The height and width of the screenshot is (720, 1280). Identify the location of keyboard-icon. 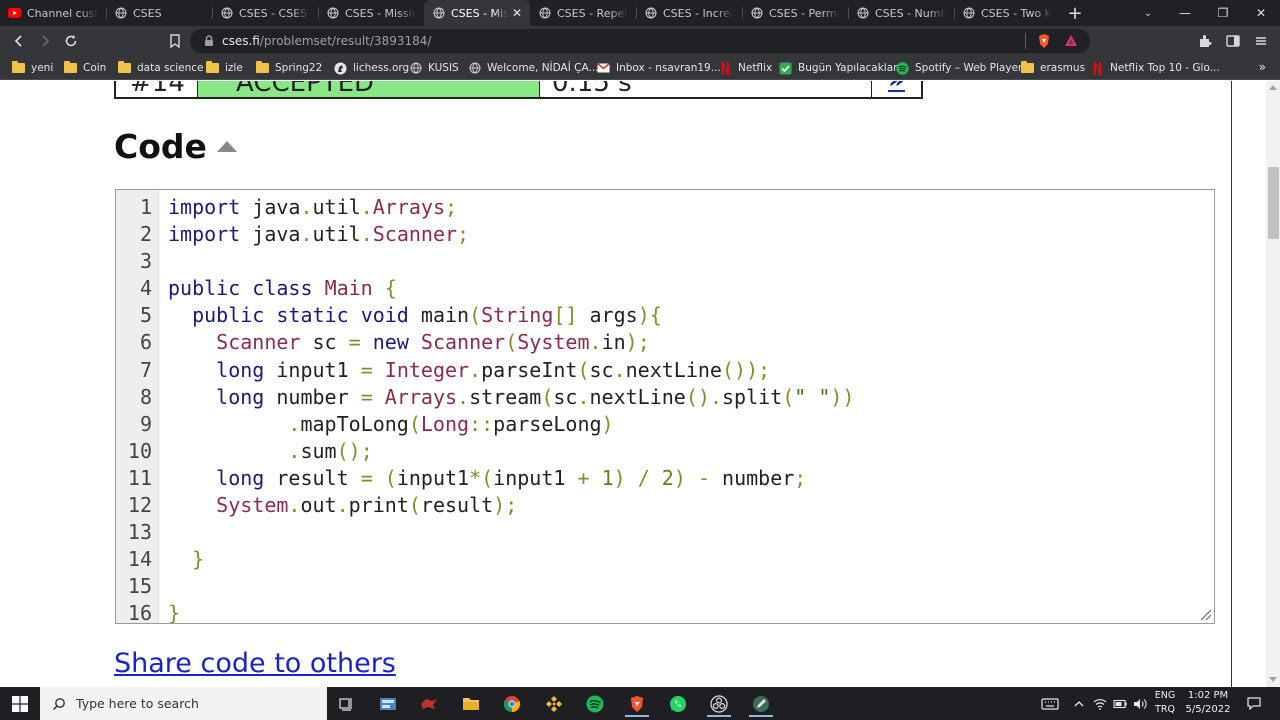
(1050, 703).